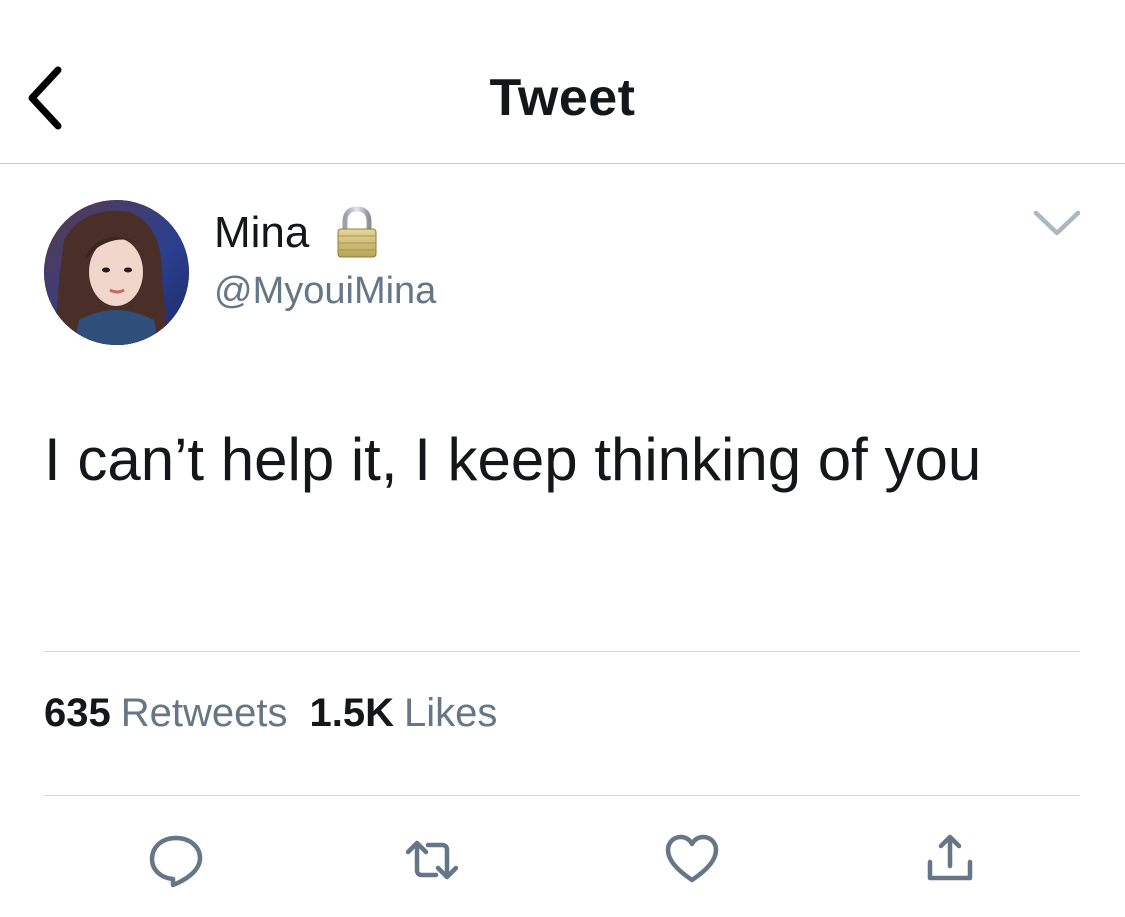  Describe the element at coordinates (352, 713) in the screenshot. I see `likes-count: 1.5K` at that location.